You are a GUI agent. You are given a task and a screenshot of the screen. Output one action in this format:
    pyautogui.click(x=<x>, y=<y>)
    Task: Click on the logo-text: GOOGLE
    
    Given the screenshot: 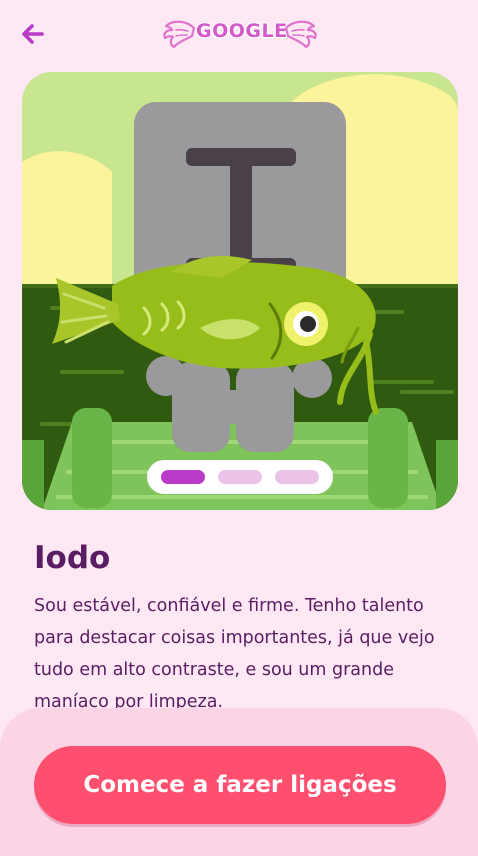 What is the action you would take?
    pyautogui.click(x=242, y=31)
    